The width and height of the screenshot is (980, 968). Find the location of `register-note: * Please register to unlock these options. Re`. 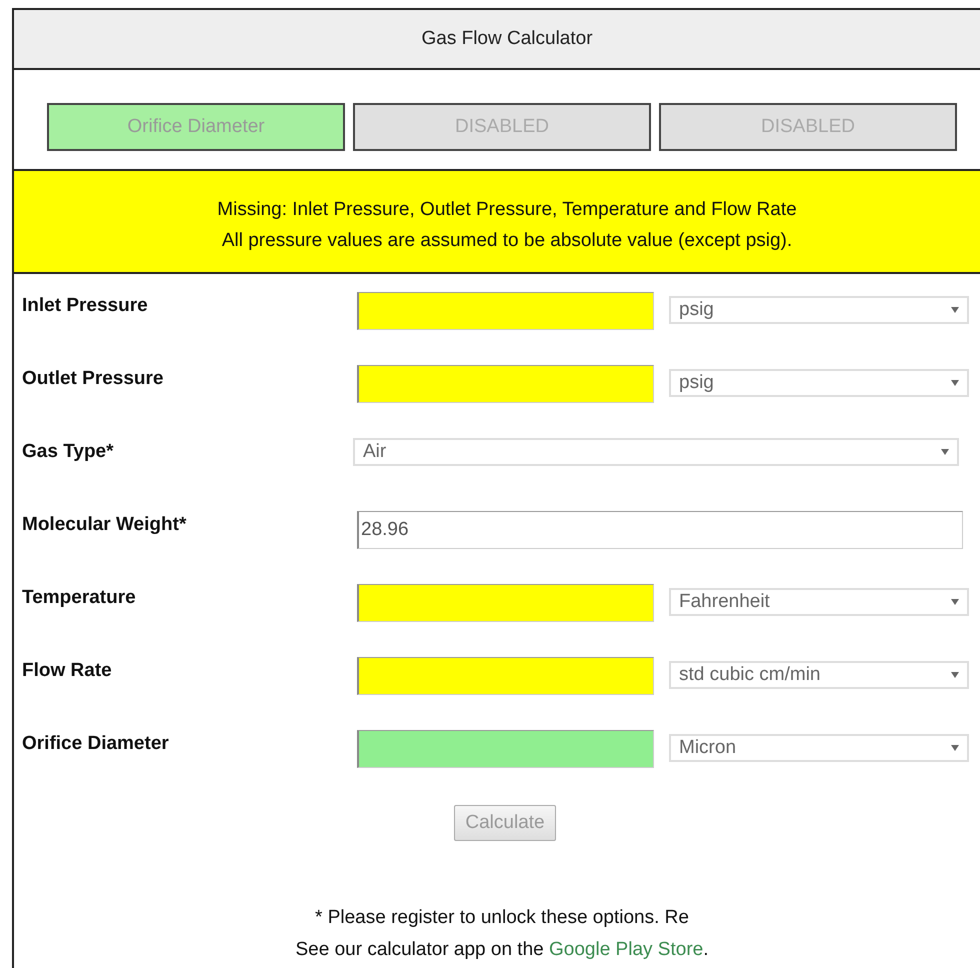

register-note: * Please register to unlock these options. Re is located at coordinates (502, 918).